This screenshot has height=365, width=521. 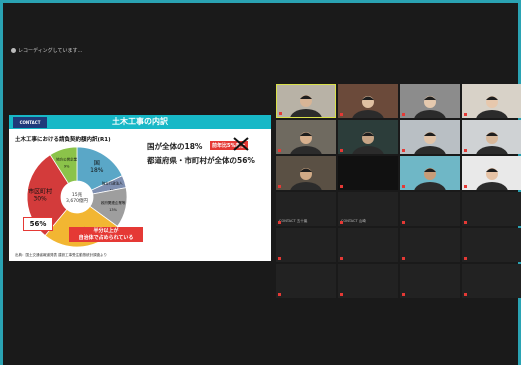 I want to click on pie-slice-value: 9%, so click(x=67, y=166).